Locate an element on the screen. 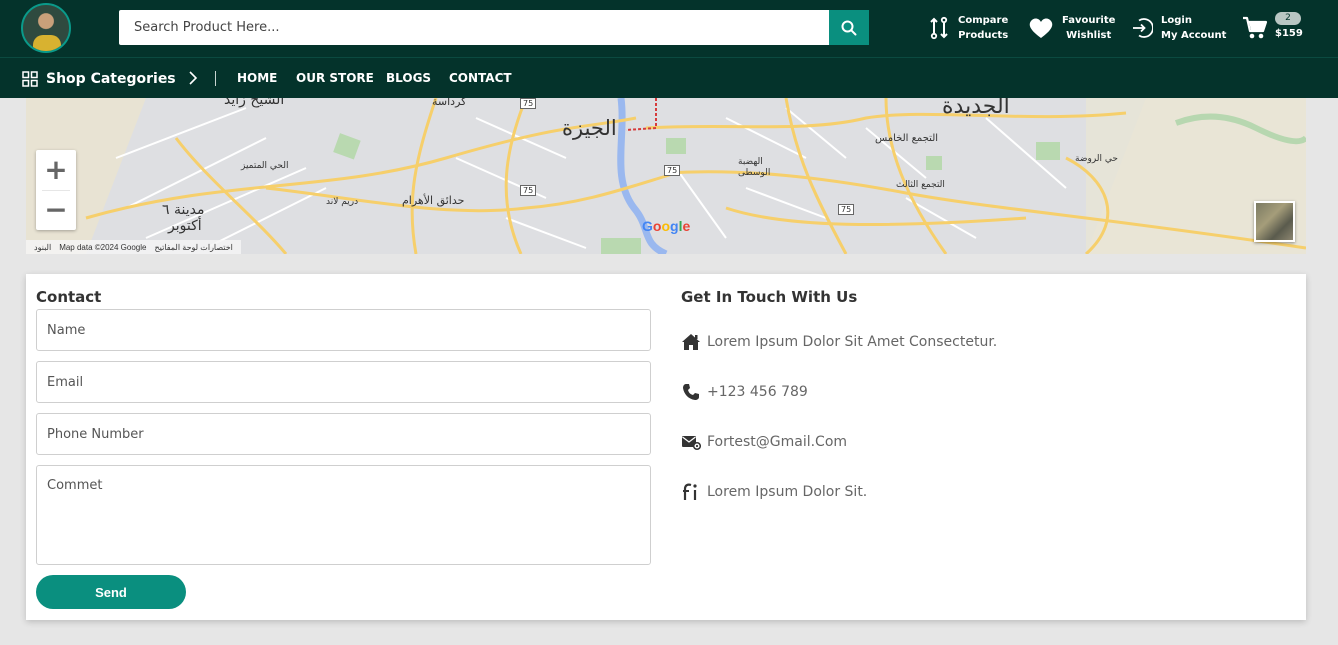  cart-link: 2 $159 is located at coordinates (1277, 28).